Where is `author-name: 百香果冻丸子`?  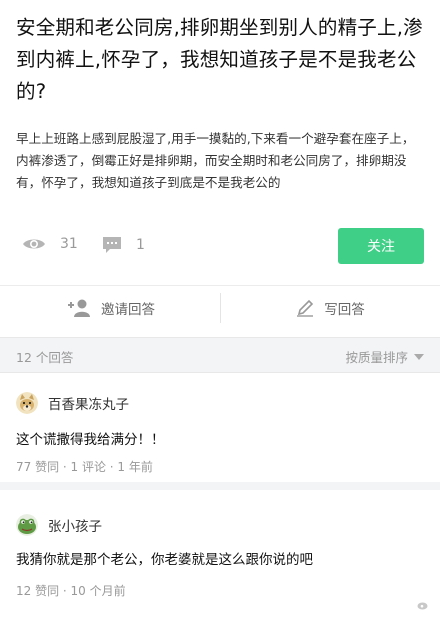
author-name: 百香果冻丸子 is located at coordinates (88, 405).